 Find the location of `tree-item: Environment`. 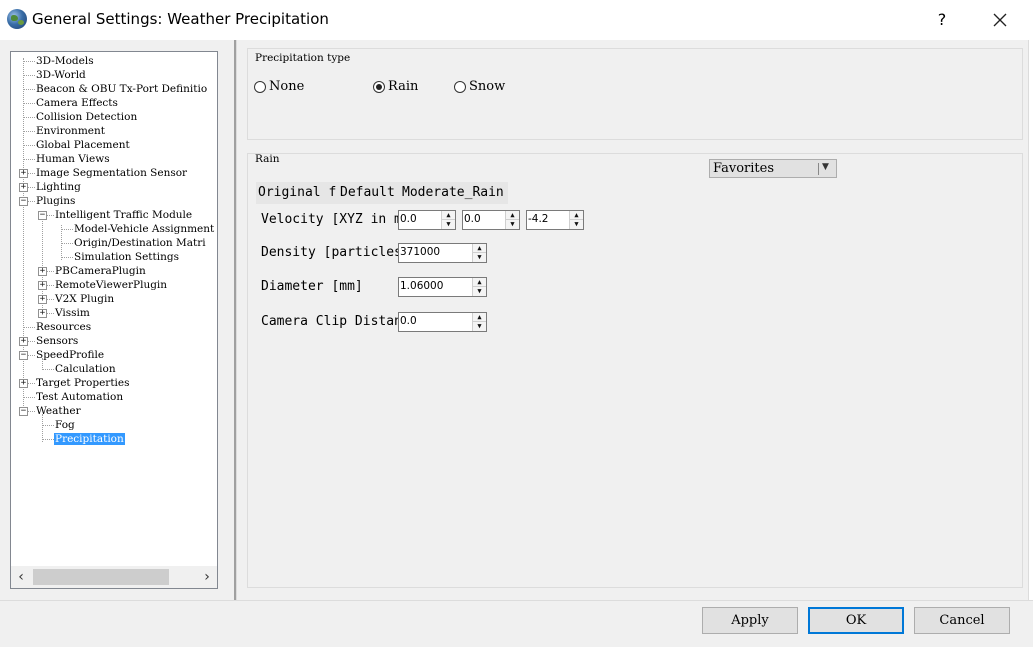

tree-item: Environment is located at coordinates (70, 131).